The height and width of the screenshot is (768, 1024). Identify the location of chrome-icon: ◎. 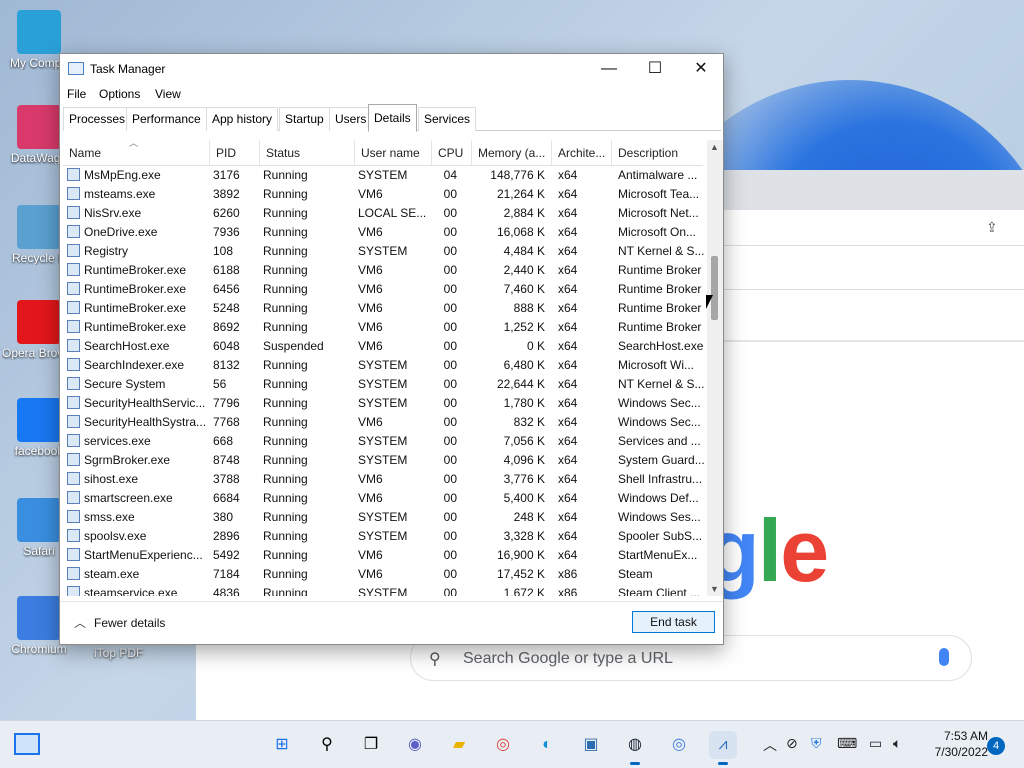
(503, 745).